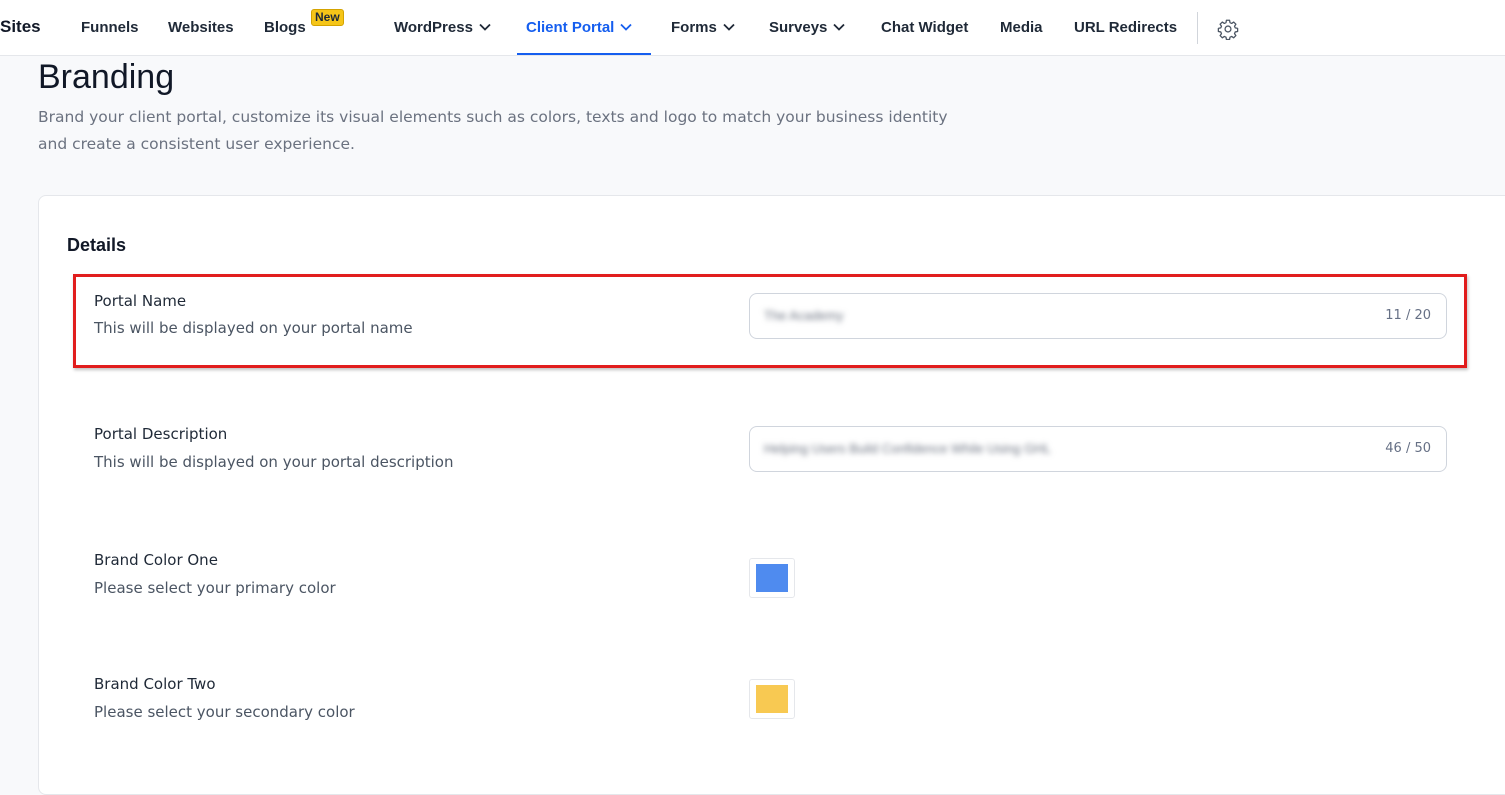 The width and height of the screenshot is (1505, 795). I want to click on nav-item-wordpress: WordPress, so click(442, 27).